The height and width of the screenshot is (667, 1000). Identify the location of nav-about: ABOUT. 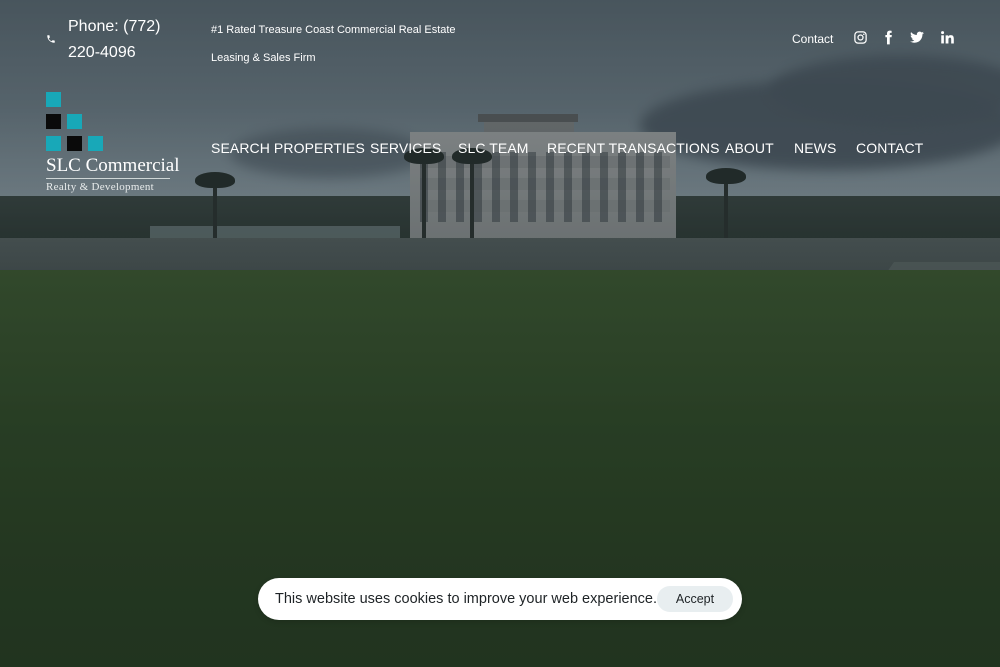
(749, 148).